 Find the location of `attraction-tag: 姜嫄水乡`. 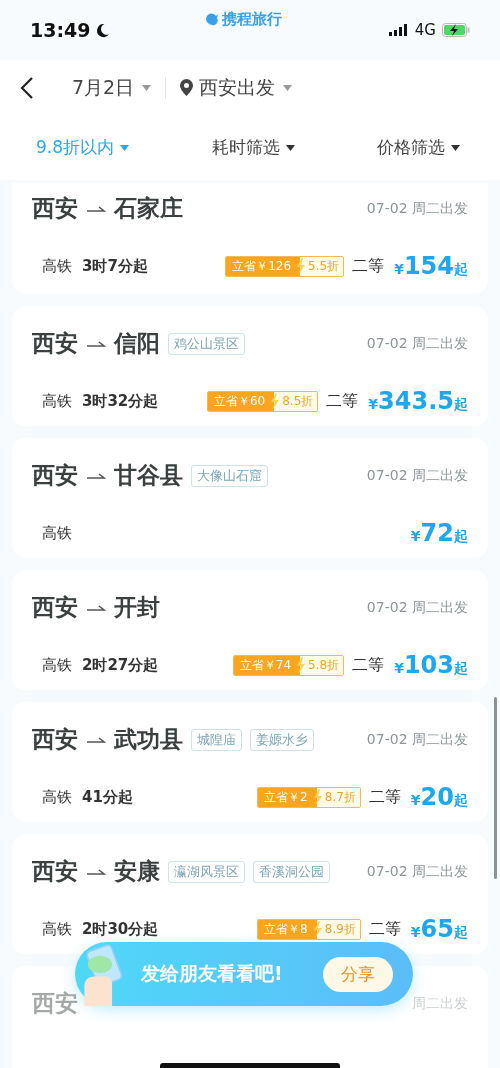

attraction-tag: 姜嫄水乡 is located at coordinates (282, 739).